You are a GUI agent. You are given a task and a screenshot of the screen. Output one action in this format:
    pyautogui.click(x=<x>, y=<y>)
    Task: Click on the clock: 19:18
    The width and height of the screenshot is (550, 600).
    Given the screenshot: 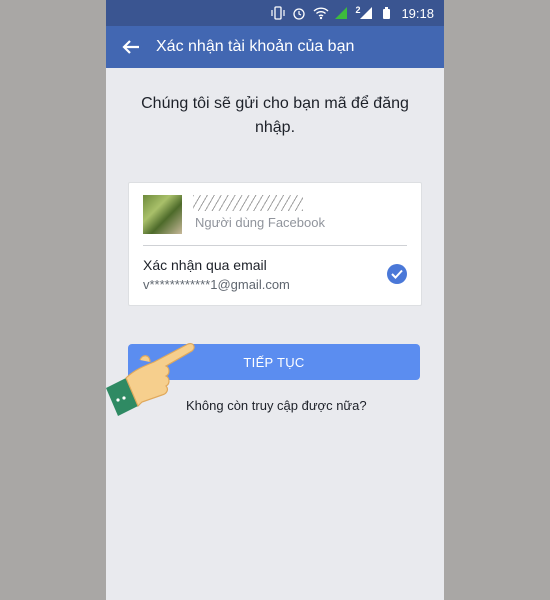 What is the action you would take?
    pyautogui.click(x=417, y=13)
    